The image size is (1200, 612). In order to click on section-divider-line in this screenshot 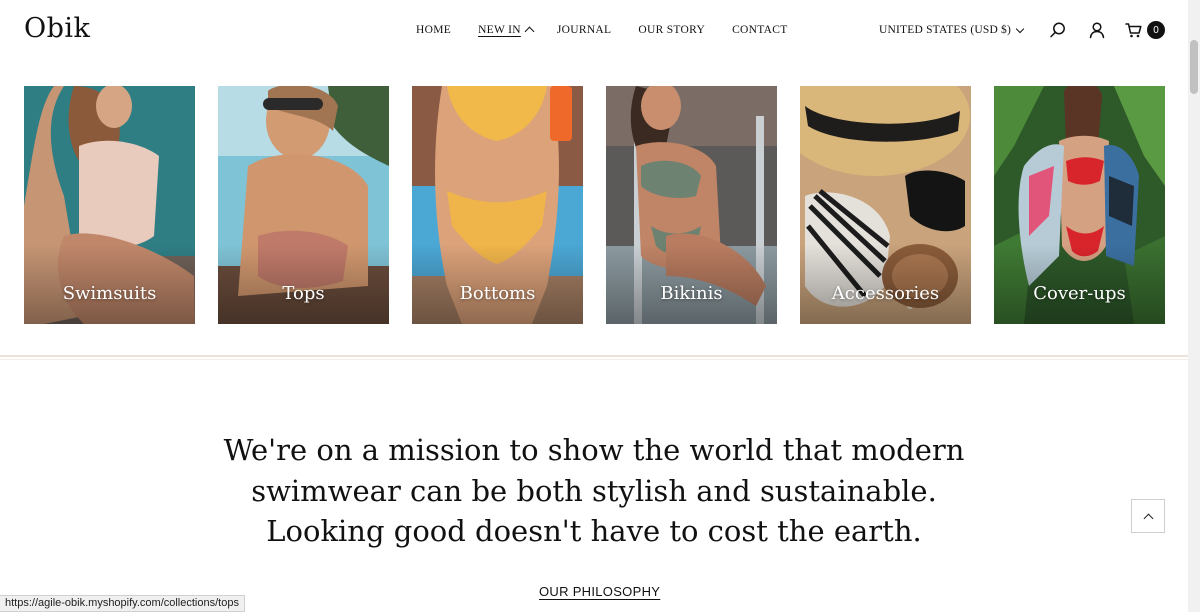, I will do `click(594, 359)`.